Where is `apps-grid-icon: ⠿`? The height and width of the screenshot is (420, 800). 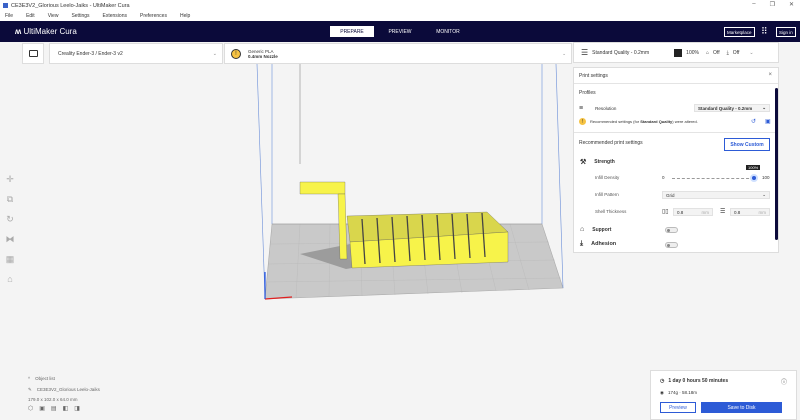 apps-grid-icon: ⠿ is located at coordinates (764, 31).